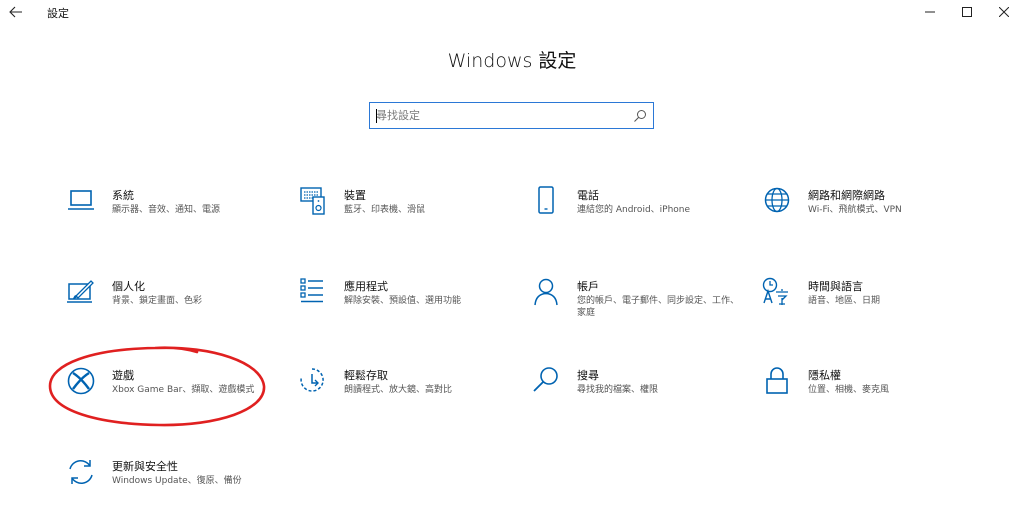  Describe the element at coordinates (855, 210) in the screenshot. I see `tile-description: Wi-Fi、飛航模式、VPN` at that location.